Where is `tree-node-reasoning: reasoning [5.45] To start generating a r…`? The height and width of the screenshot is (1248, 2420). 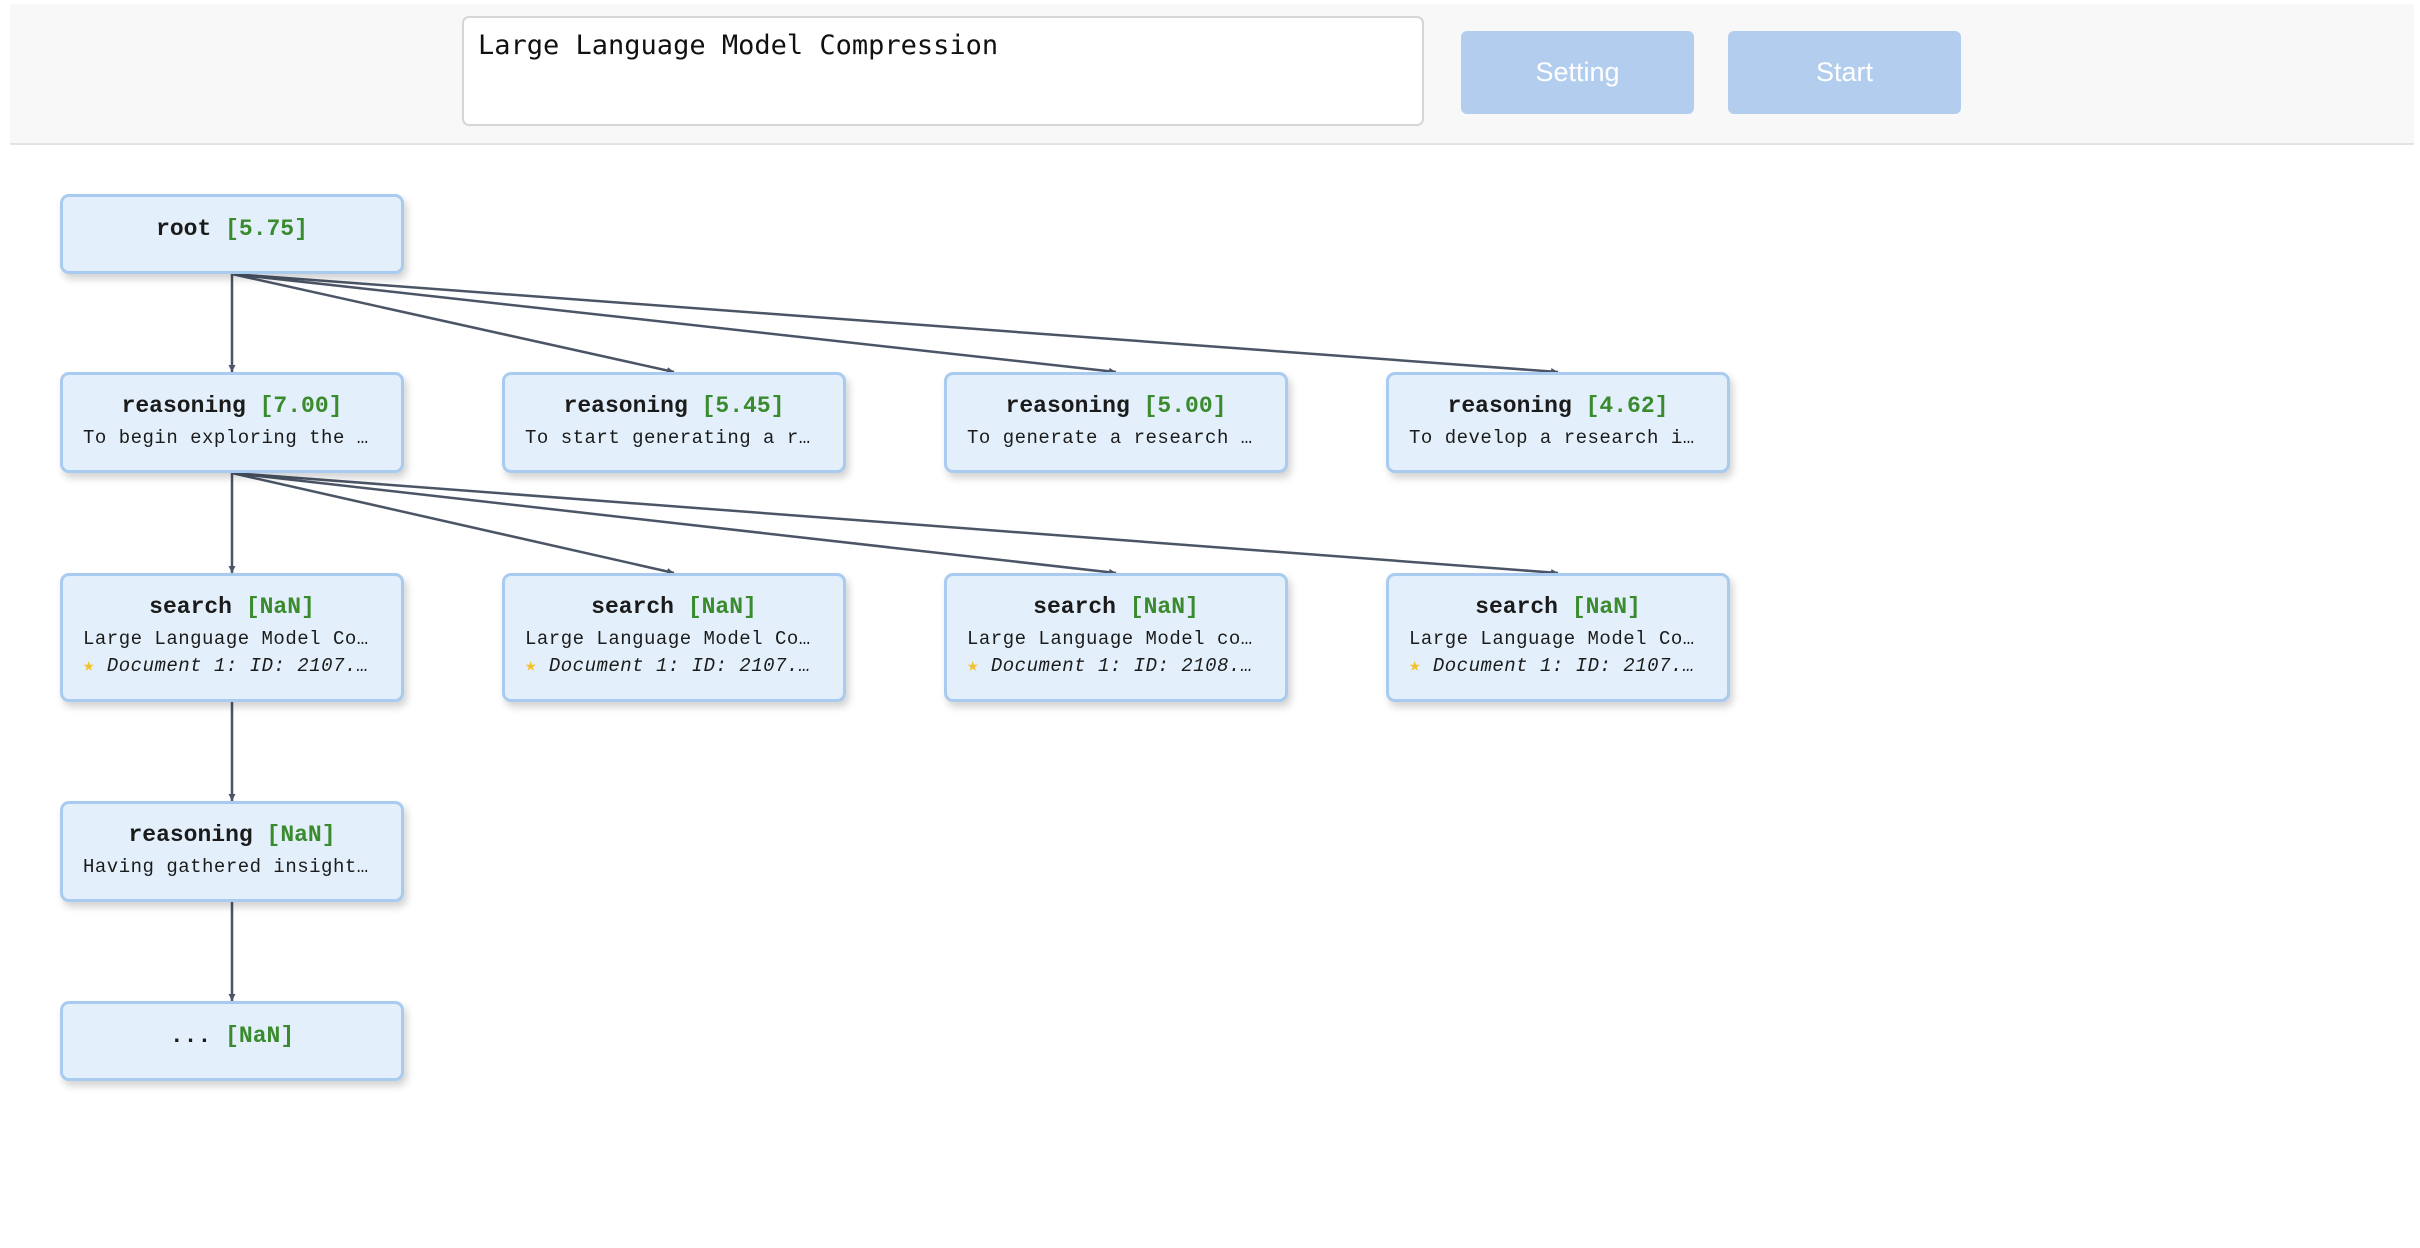
tree-node-reasoning: reasoning [5.45] To start generating a r… is located at coordinates (674, 422).